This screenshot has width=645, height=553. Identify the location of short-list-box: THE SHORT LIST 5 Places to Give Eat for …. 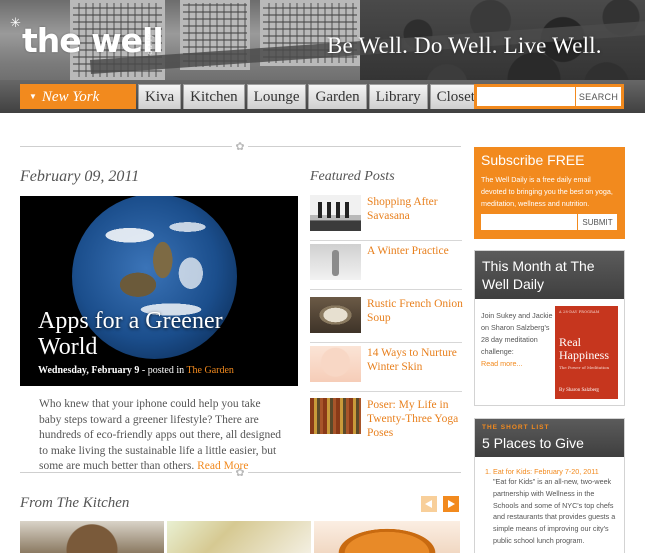
(549, 485).